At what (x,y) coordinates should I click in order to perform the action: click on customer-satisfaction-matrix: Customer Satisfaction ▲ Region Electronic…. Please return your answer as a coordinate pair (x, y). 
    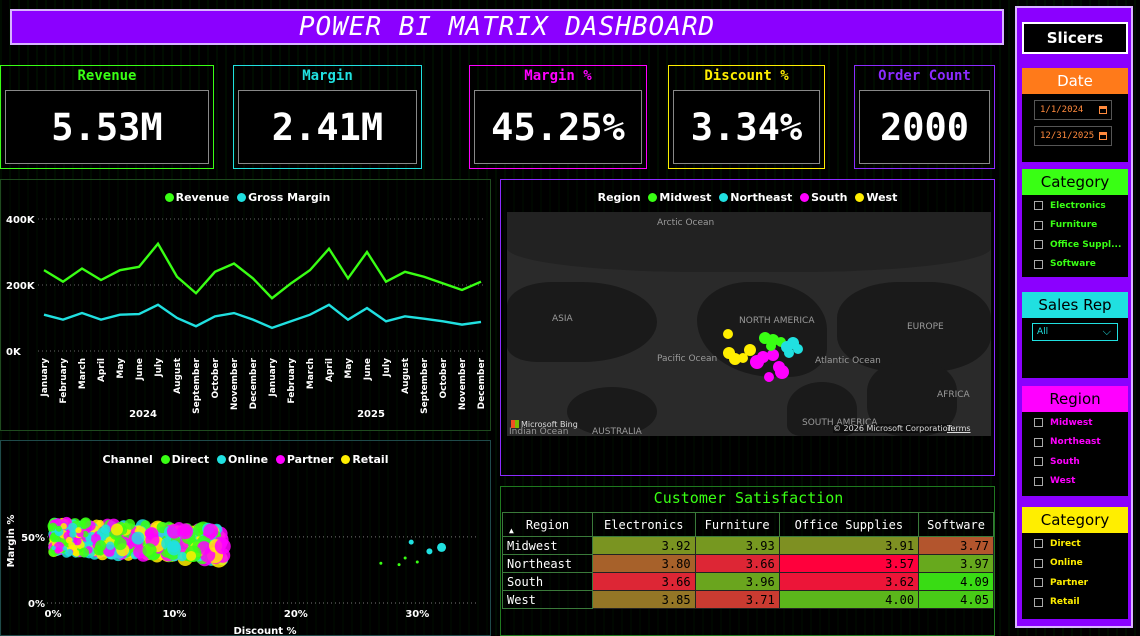
    Looking at the image, I should click on (747, 561).